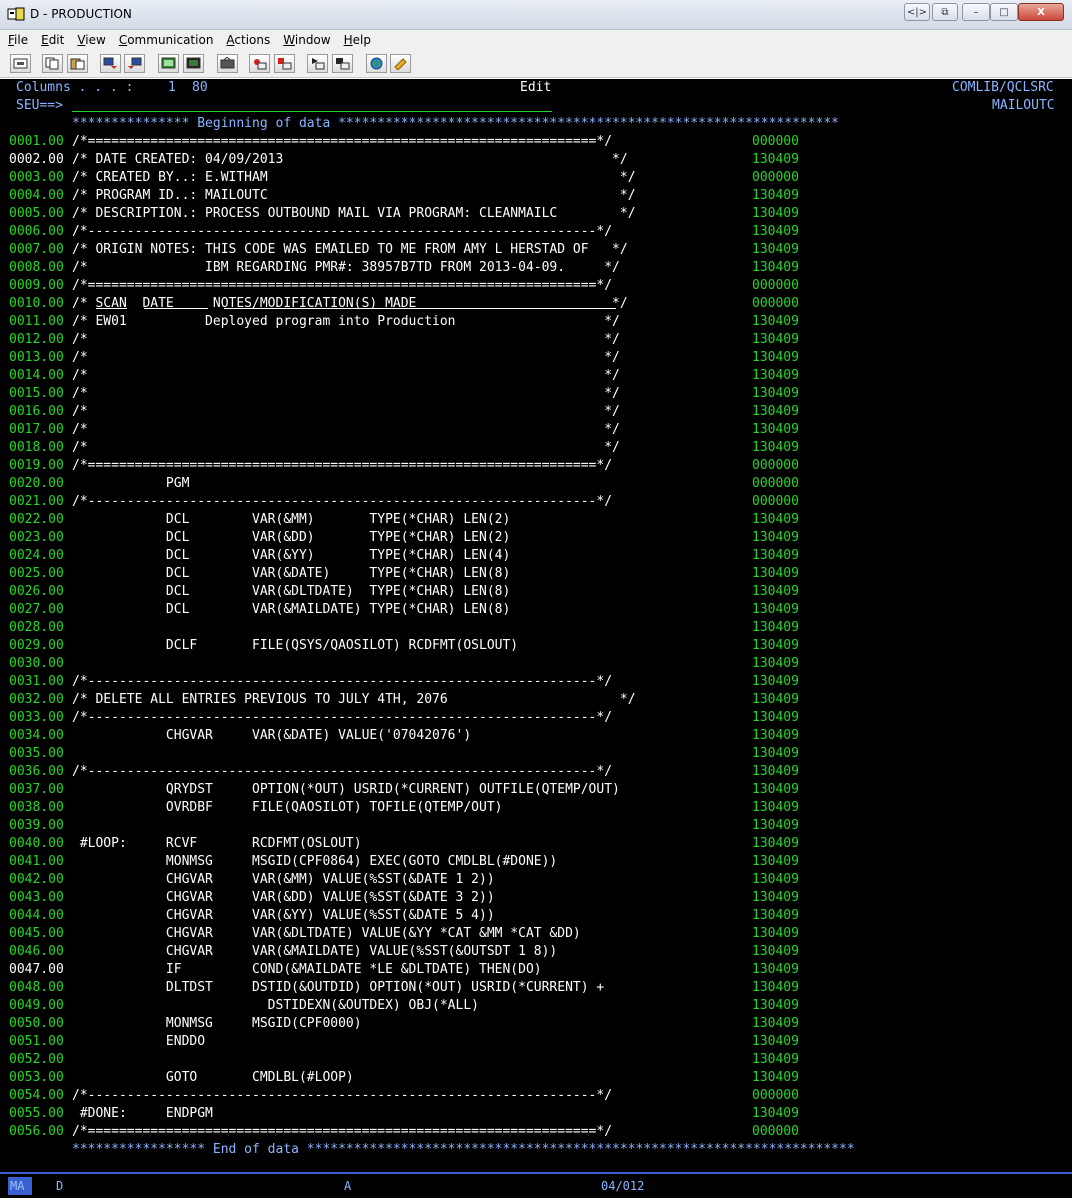  I want to click on source-text: DCL VAR(&MM) TYPE(*CHAR) LEN(2), so click(291, 520).